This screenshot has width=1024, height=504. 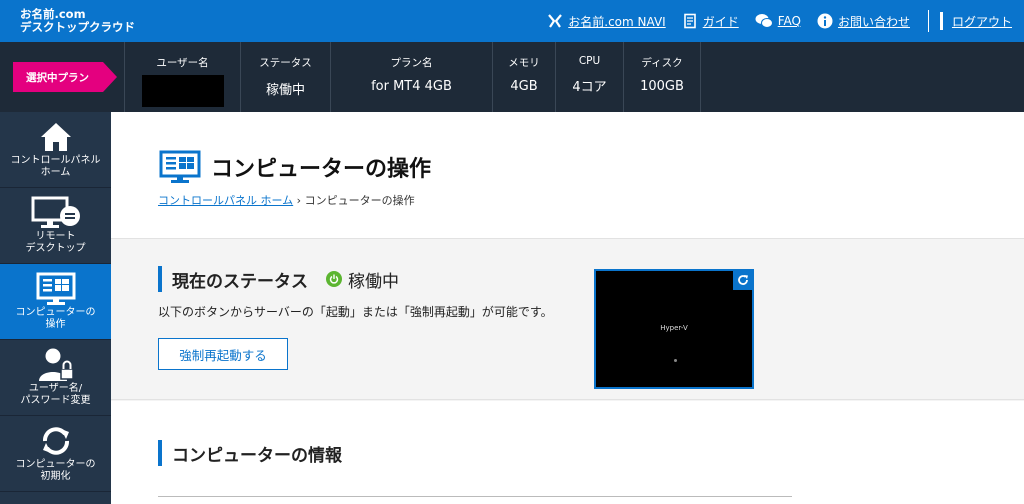 What do you see at coordinates (182, 91) in the screenshot?
I see `username-redacted` at bounding box center [182, 91].